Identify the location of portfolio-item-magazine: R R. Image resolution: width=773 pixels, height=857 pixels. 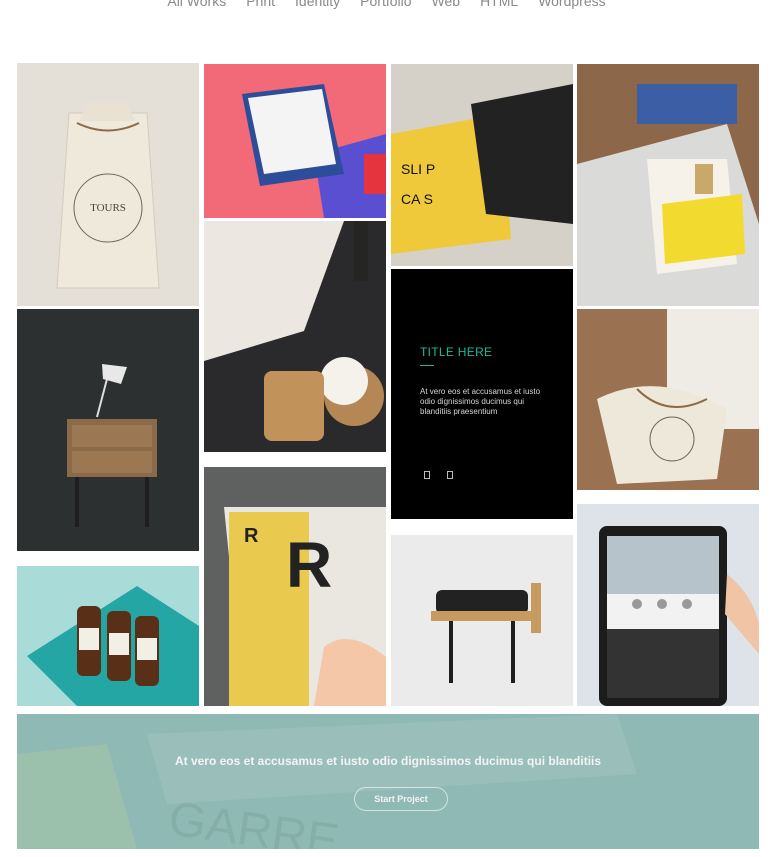
(295, 586).